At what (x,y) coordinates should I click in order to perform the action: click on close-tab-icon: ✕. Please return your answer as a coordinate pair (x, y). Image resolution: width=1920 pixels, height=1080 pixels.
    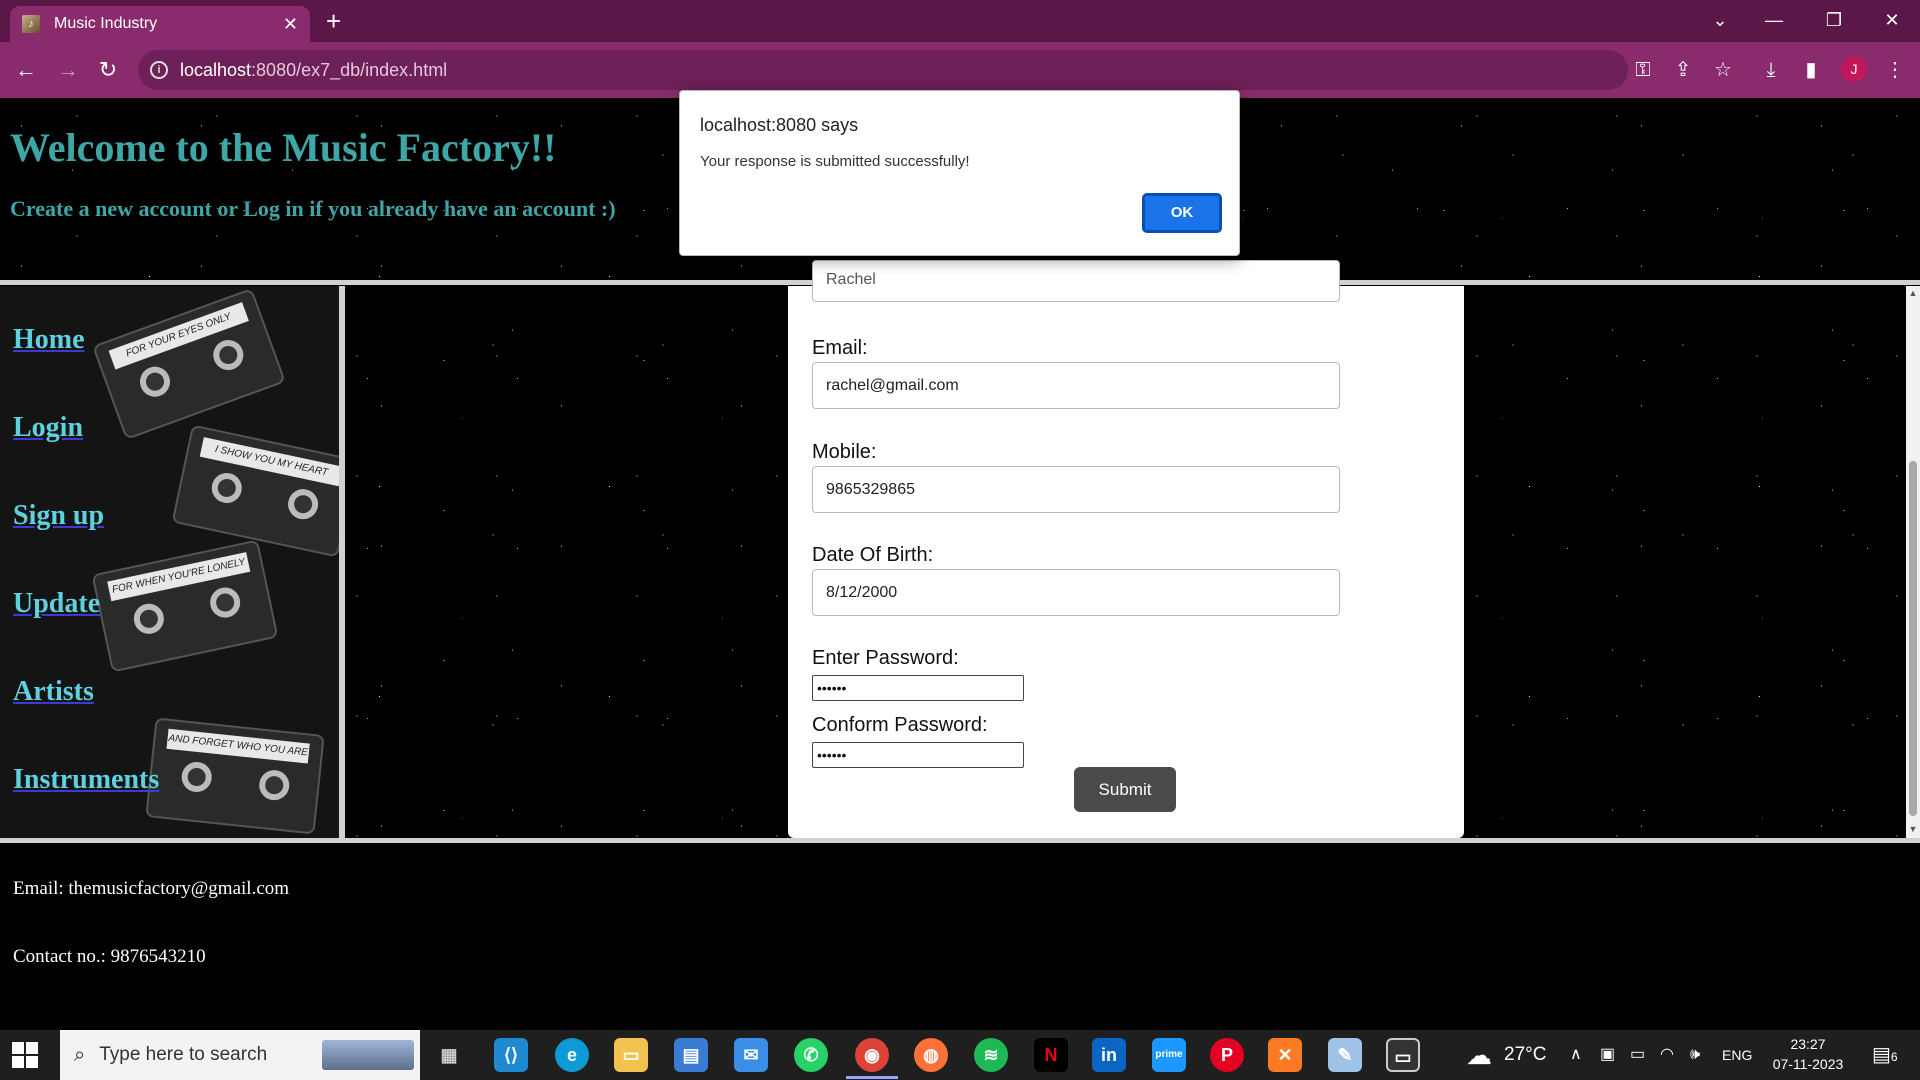
    Looking at the image, I should click on (290, 24).